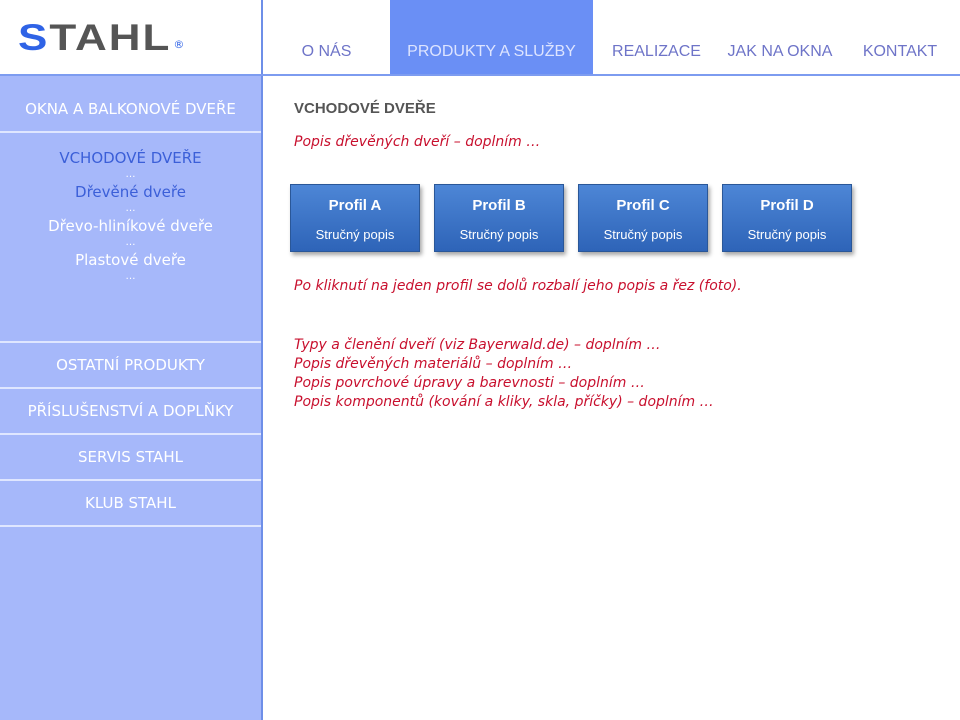 The image size is (960, 720). I want to click on nav-kontakt: KONTAKT, so click(900, 37).